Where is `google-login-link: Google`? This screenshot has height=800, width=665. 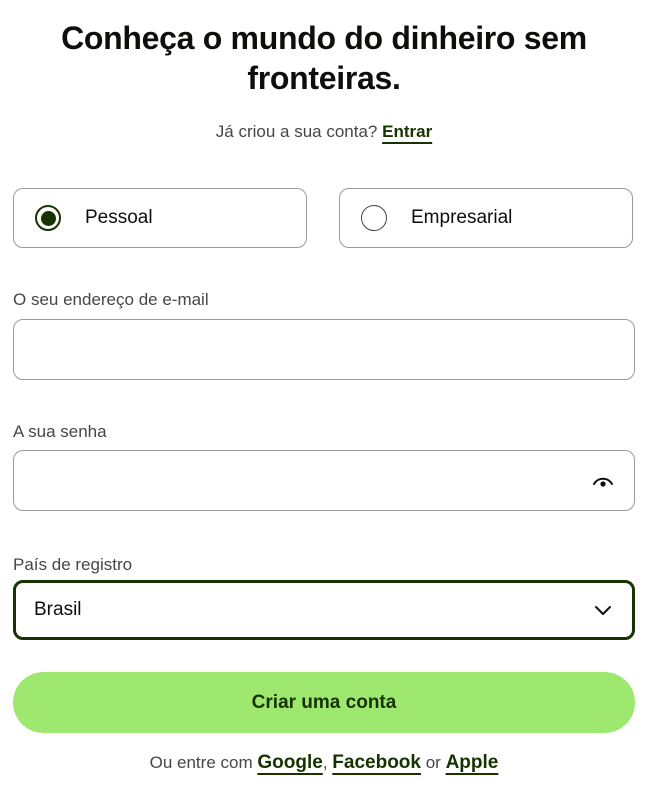
google-login-link: Google is located at coordinates (289, 762).